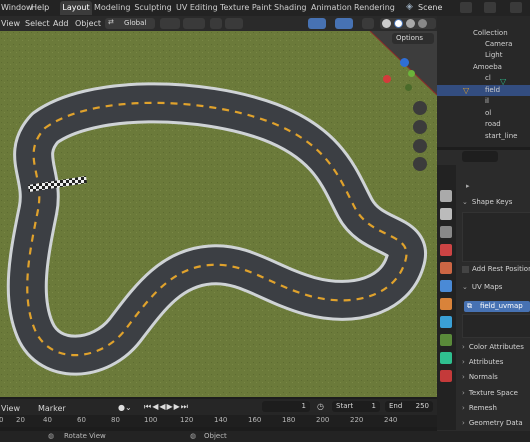 The image size is (530, 442). I want to click on gizmo-toggle, so click(317, 23).